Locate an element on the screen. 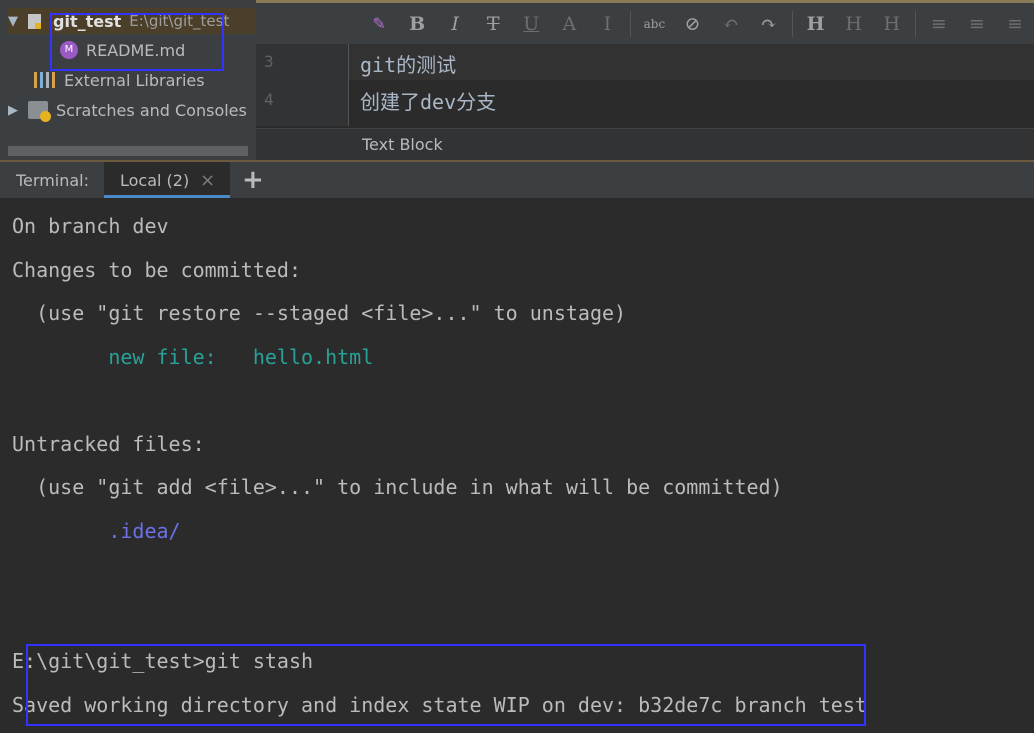 The height and width of the screenshot is (733, 1034). header-up-button: H is located at coordinates (816, 24).